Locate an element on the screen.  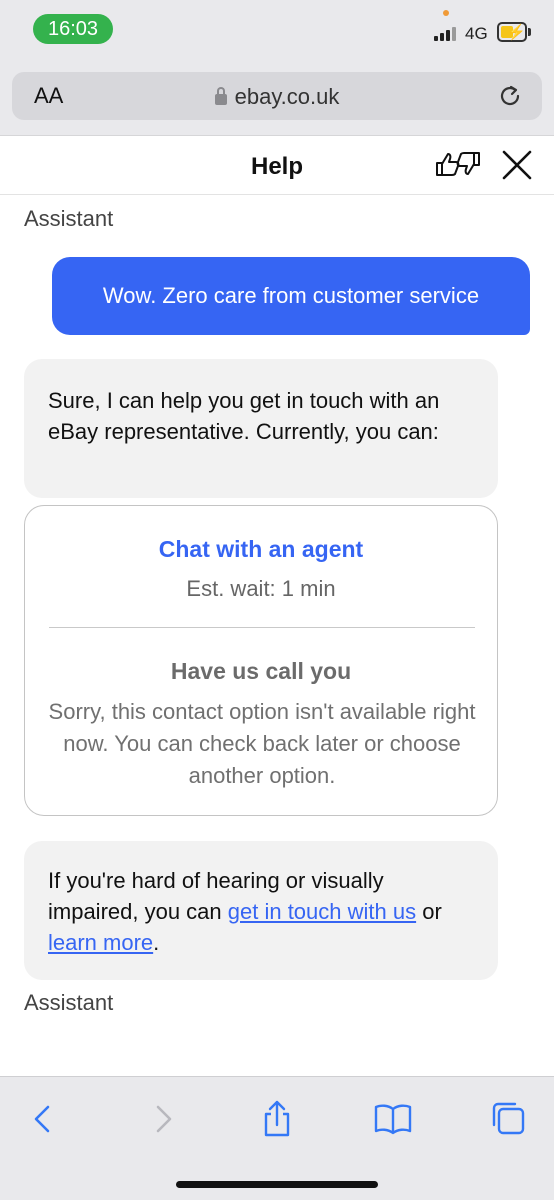
thumbs-feedback-icon is located at coordinates (458, 164).